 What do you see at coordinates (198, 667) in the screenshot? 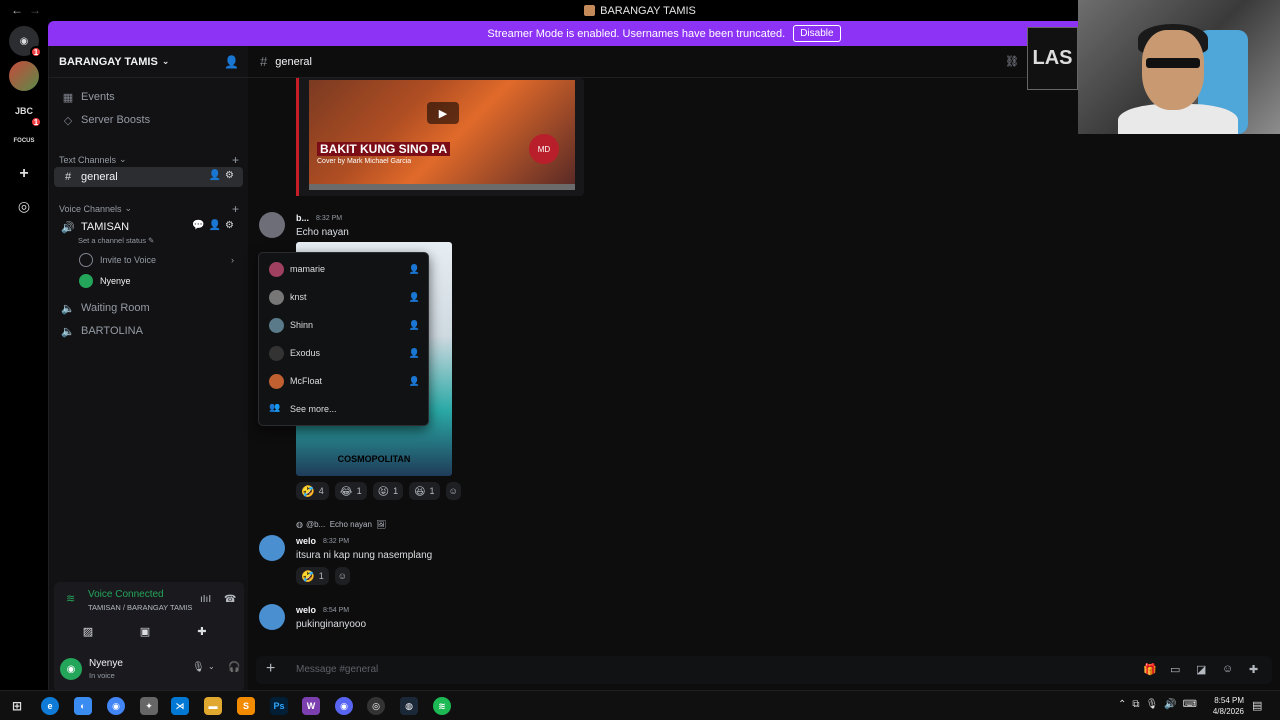
I see `microphone-icon: 🎙` at bounding box center [198, 667].